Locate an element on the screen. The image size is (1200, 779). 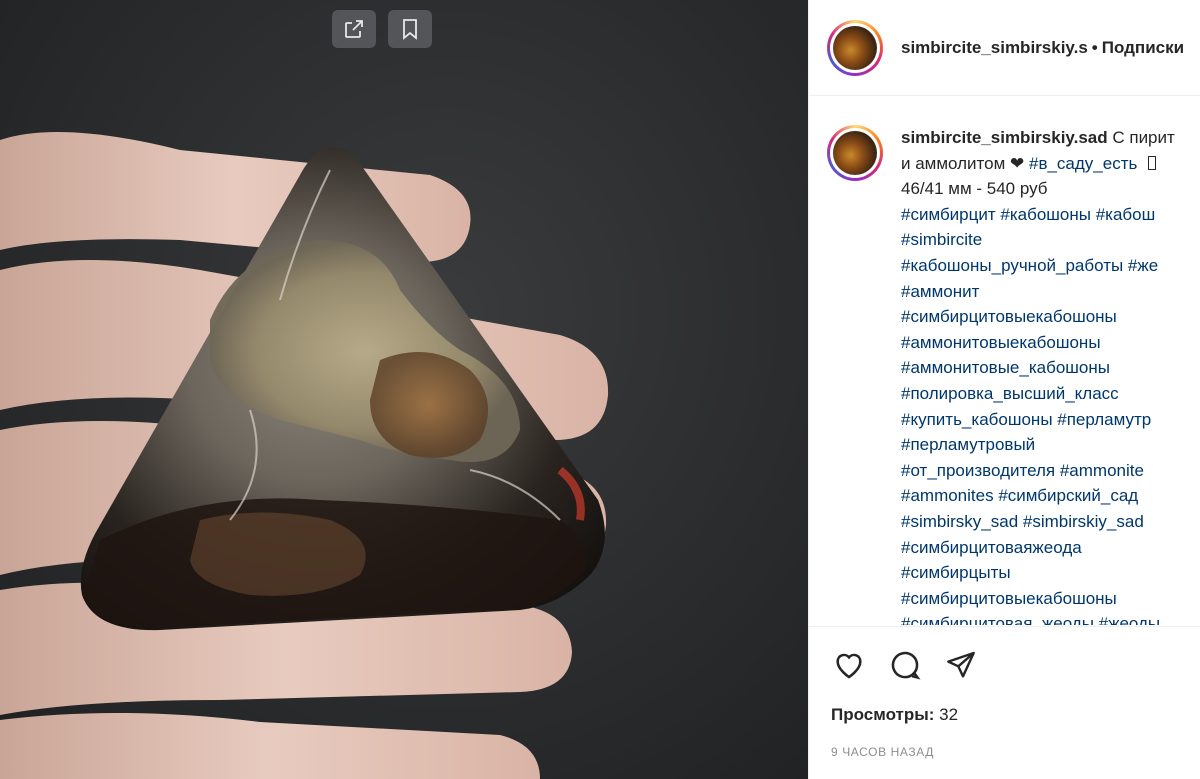
hashtag-line: #симбирцит #кабошоны #кабош is located at coordinates (1038, 215).